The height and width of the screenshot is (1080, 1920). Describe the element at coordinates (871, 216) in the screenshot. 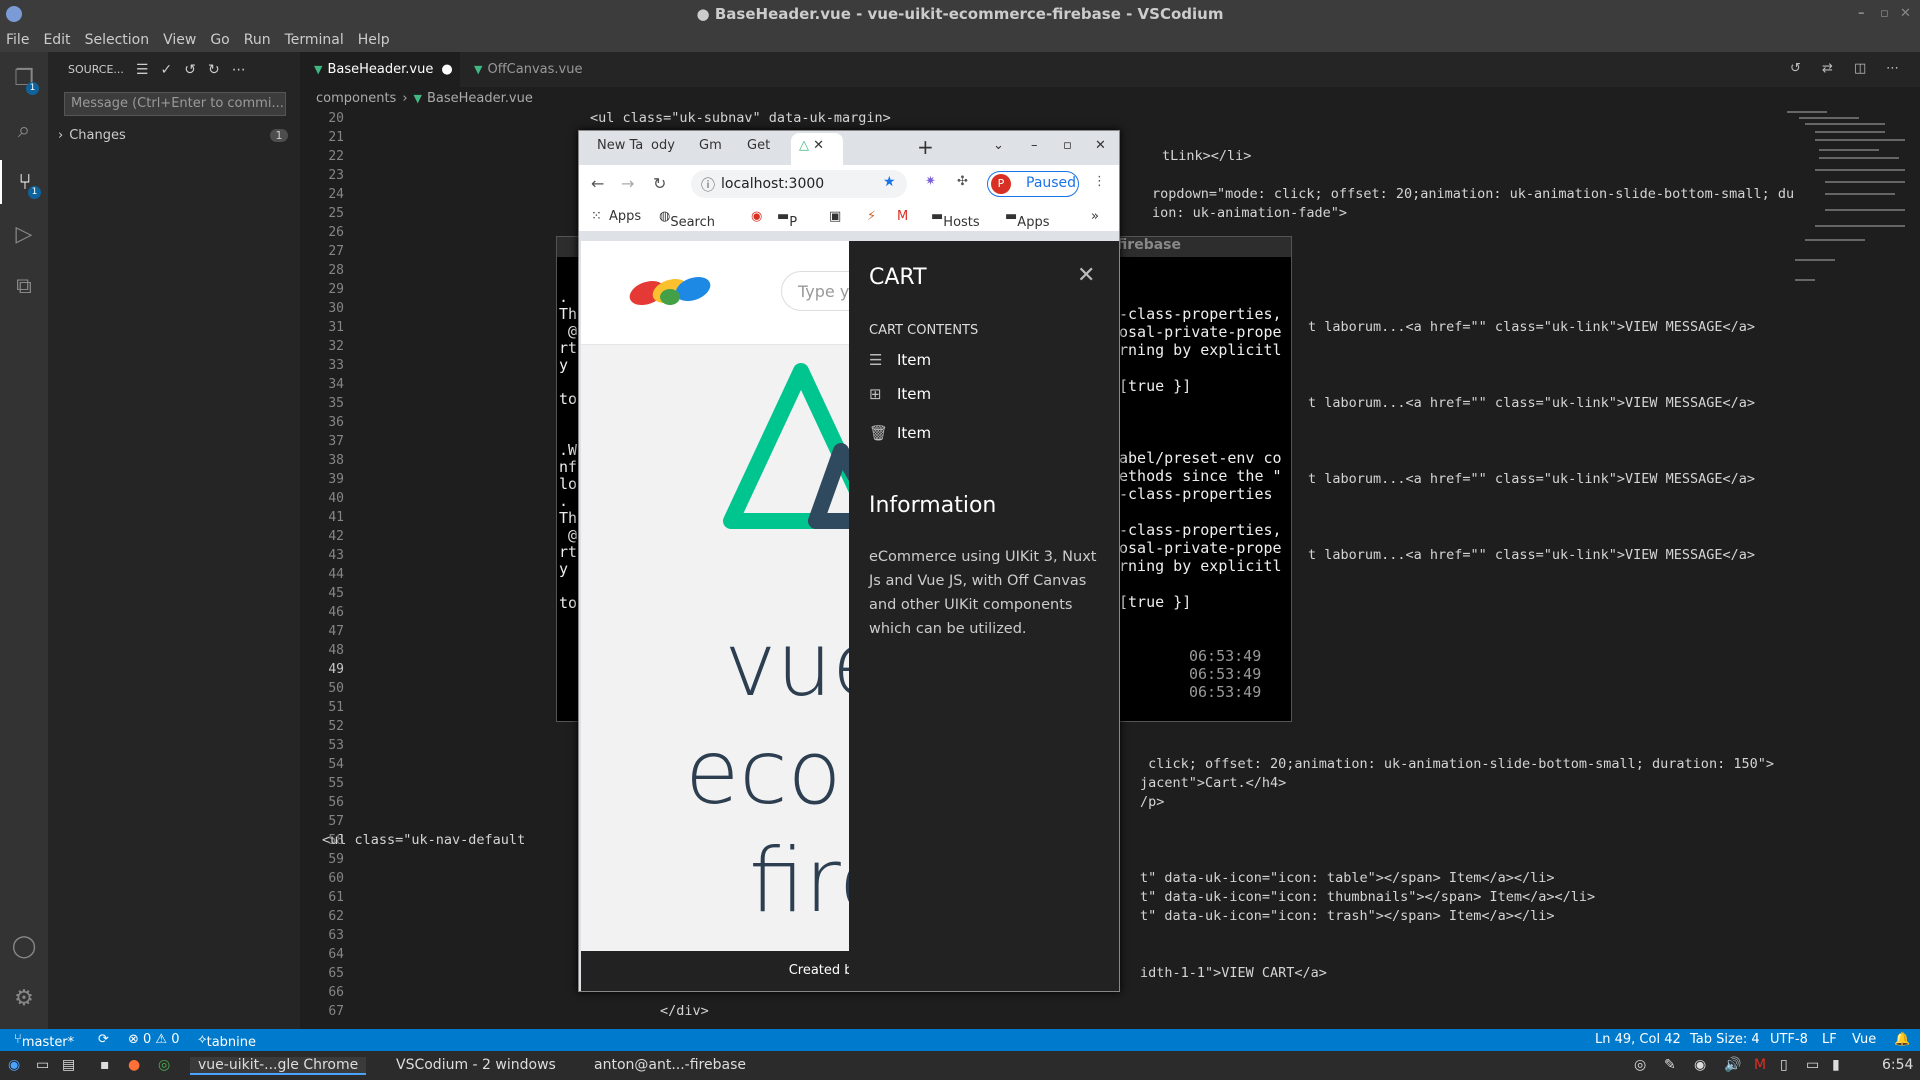

I see `bookmark-icon: ⚡` at that location.